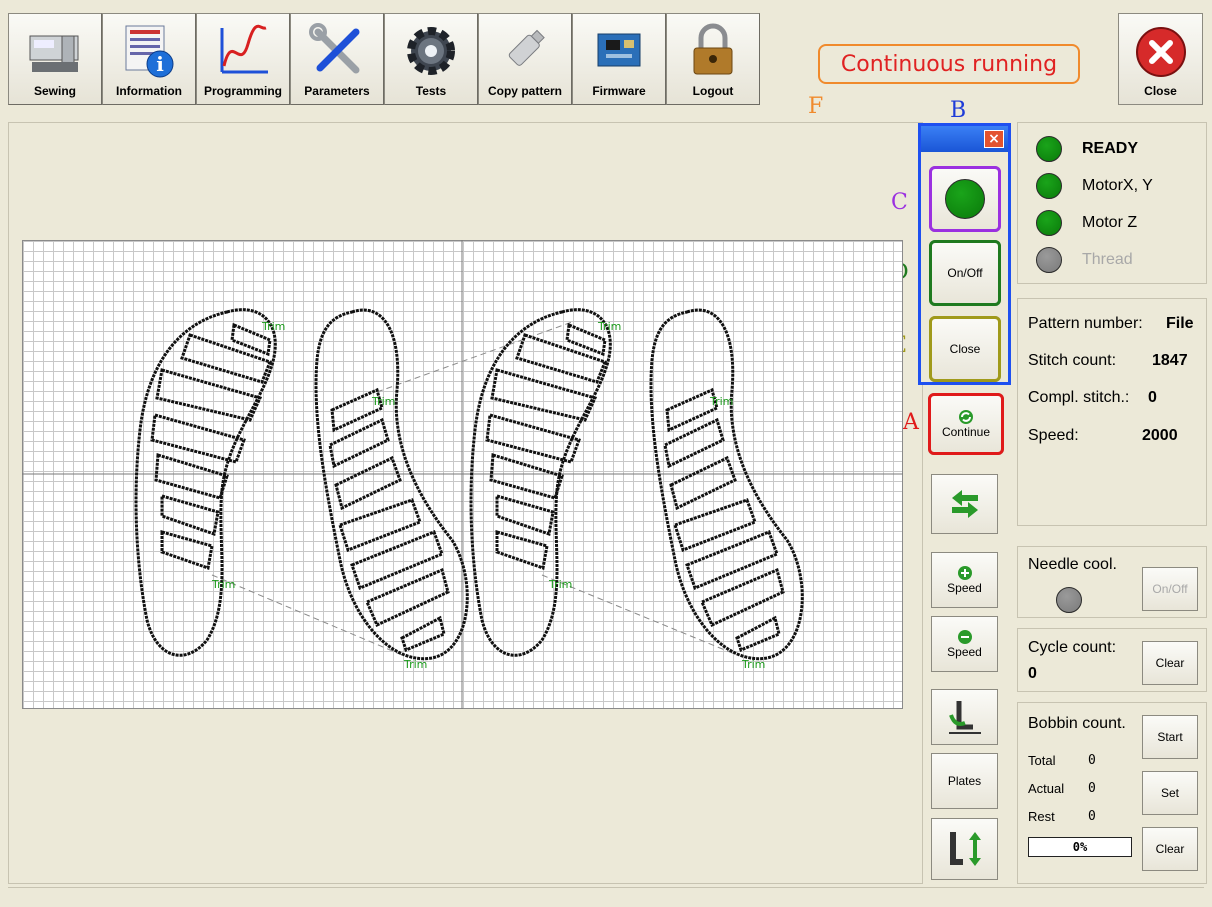 The width and height of the screenshot is (1212, 907). I want to click on status-bar, so click(606, 897).